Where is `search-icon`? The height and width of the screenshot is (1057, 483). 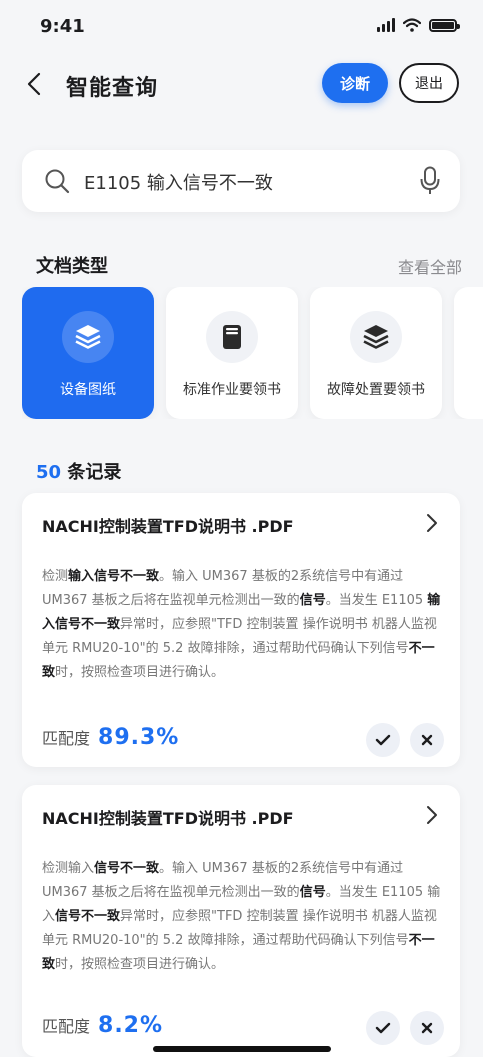
search-icon is located at coordinates (57, 181).